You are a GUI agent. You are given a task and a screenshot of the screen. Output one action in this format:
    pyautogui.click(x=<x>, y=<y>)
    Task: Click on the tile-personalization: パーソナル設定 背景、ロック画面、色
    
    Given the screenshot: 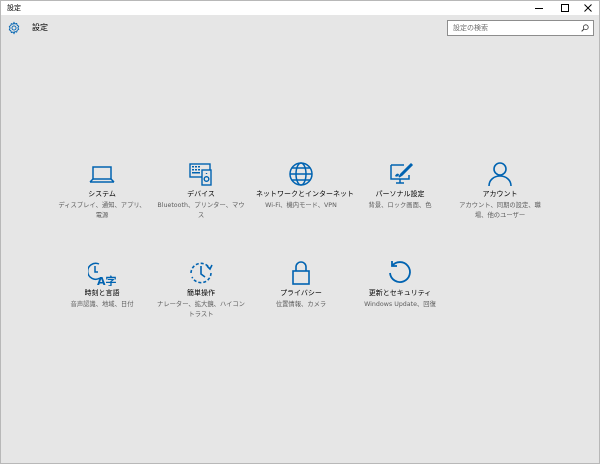 What is the action you would take?
    pyautogui.click(x=400, y=186)
    